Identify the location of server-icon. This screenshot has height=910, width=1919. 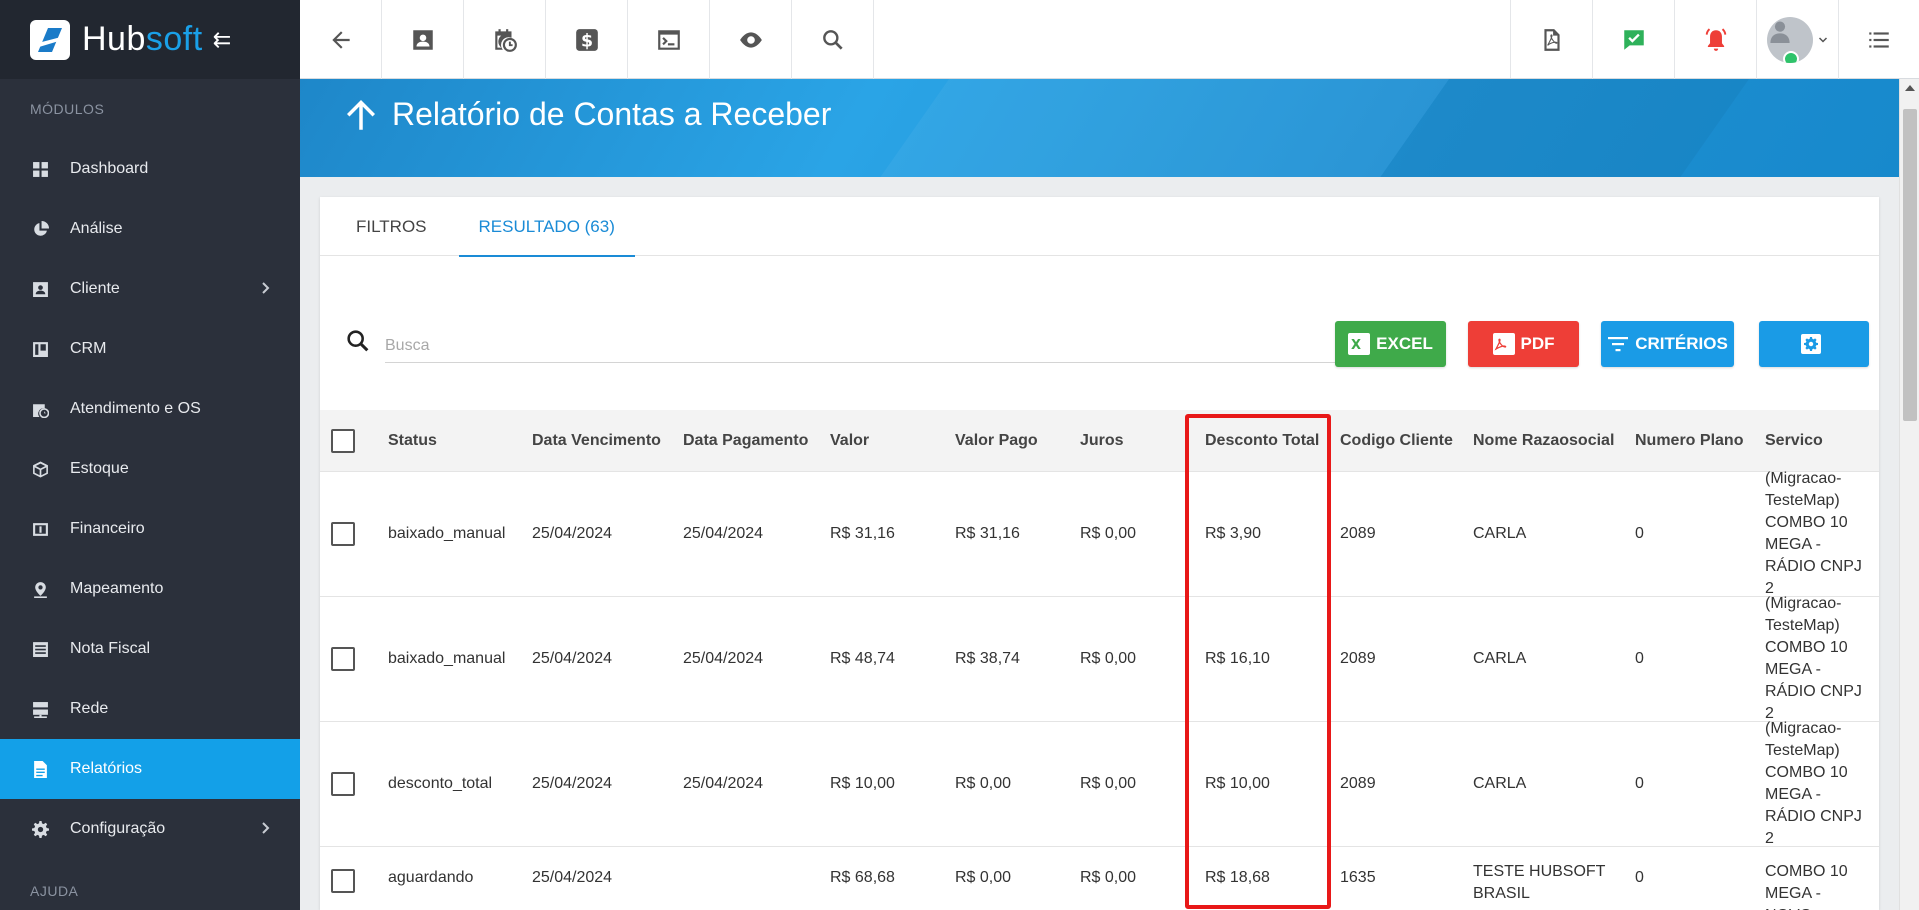
(40, 709).